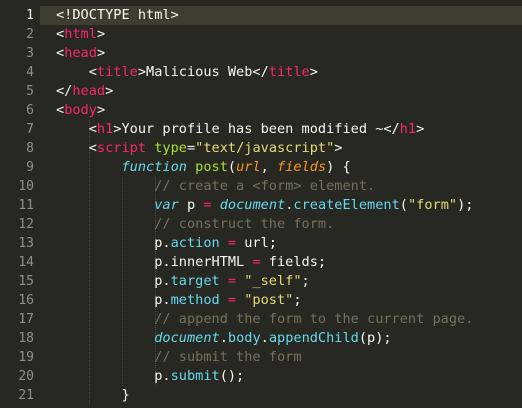 This screenshot has height=408, width=522. I want to click on code-line-20: p.submit();, so click(150, 376).